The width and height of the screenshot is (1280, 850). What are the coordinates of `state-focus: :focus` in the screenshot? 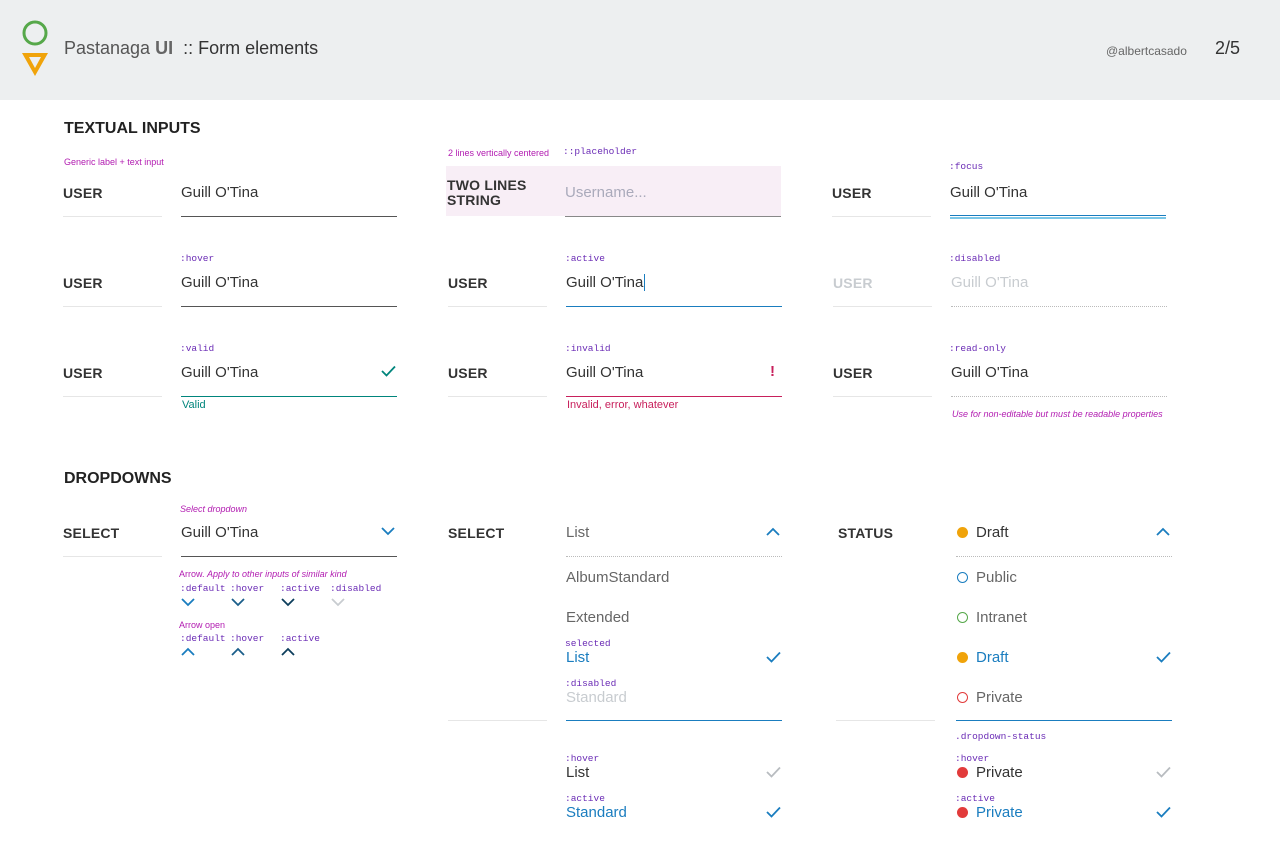 It's located at (966, 166).